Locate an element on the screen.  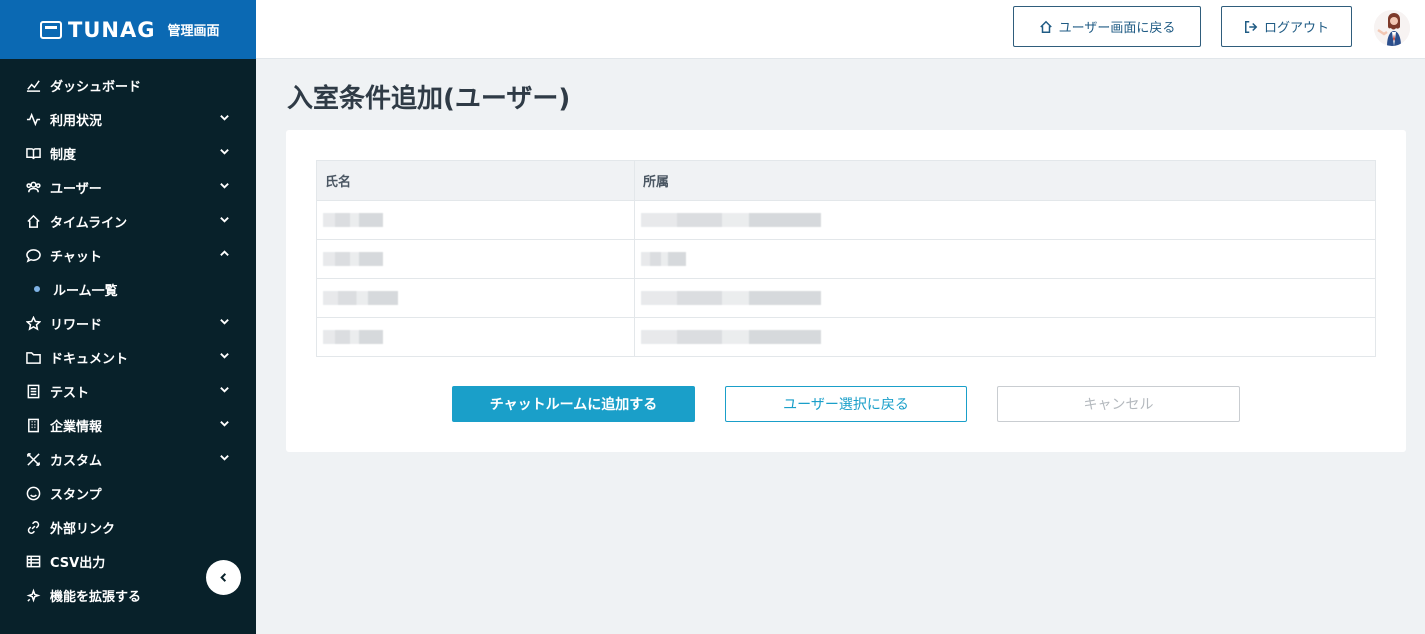
back-to-user-screen-label: ユーザー画面に戻る is located at coordinates (1117, 28).